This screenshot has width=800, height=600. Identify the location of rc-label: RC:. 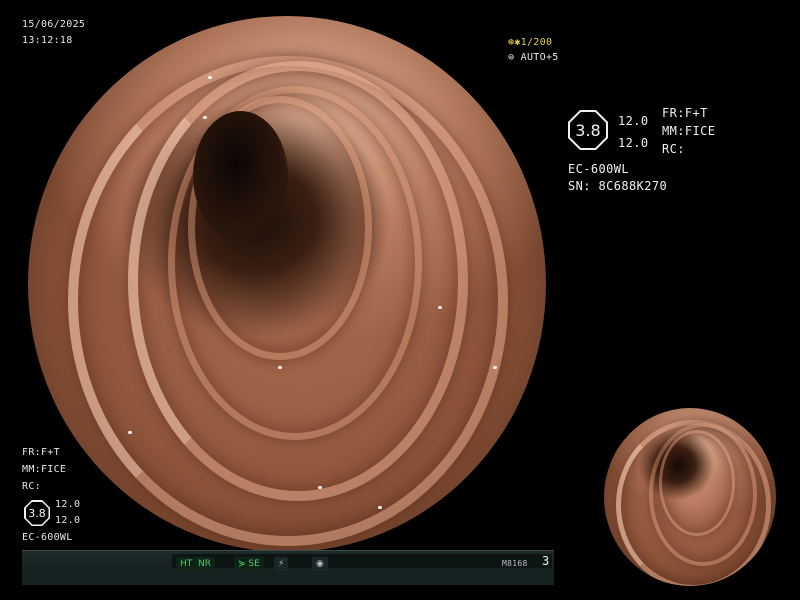
(673, 149).